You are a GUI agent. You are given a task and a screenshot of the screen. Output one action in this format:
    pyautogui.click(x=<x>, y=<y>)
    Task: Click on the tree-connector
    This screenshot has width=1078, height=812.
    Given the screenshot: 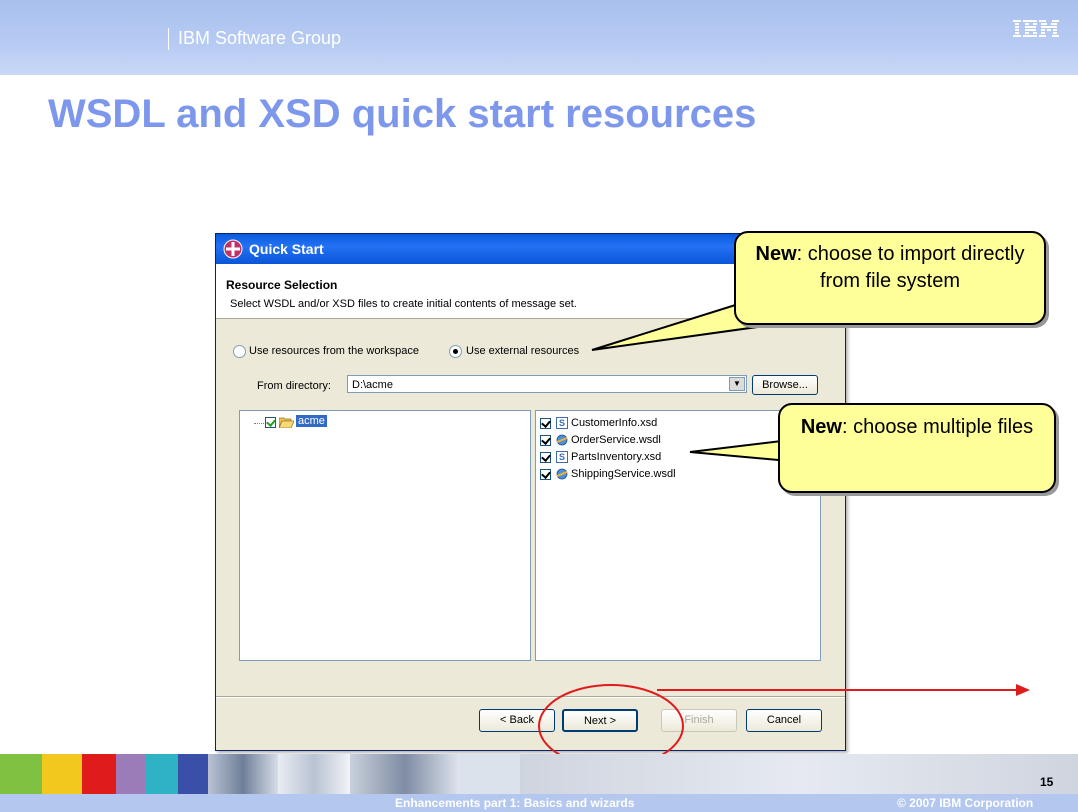 What is the action you would take?
    pyautogui.click(x=259, y=423)
    